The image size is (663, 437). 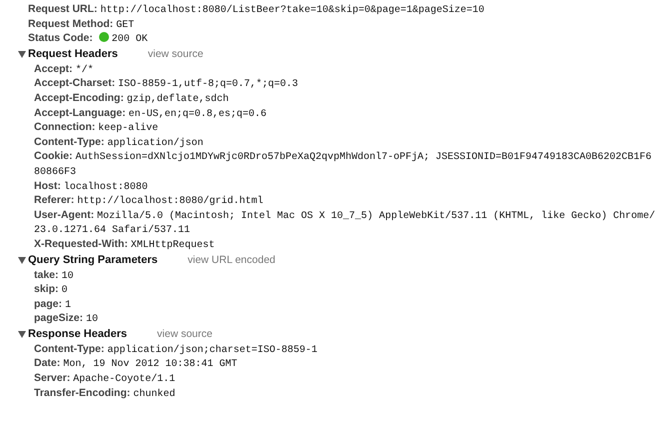 I want to click on section-title: Response Headers, so click(x=78, y=334).